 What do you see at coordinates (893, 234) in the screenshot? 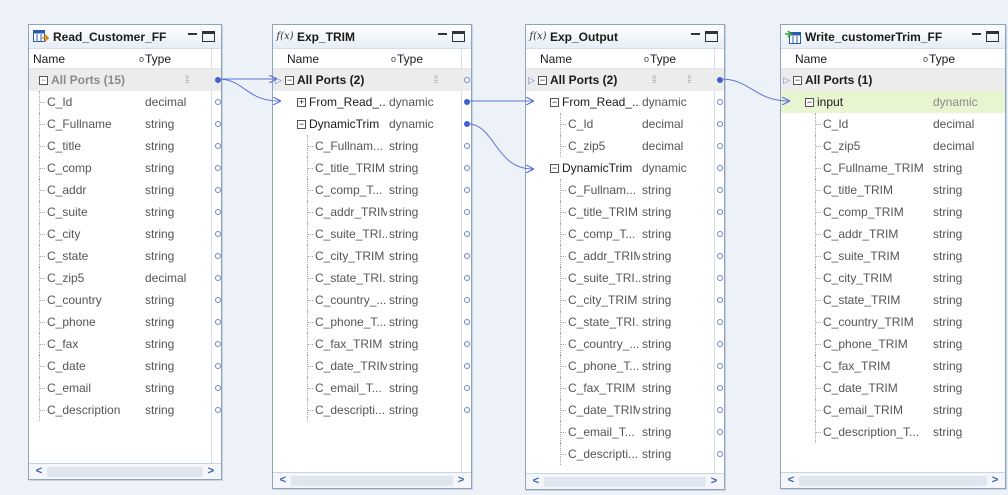
I see `port-row: C_addr_TRIM string` at bounding box center [893, 234].